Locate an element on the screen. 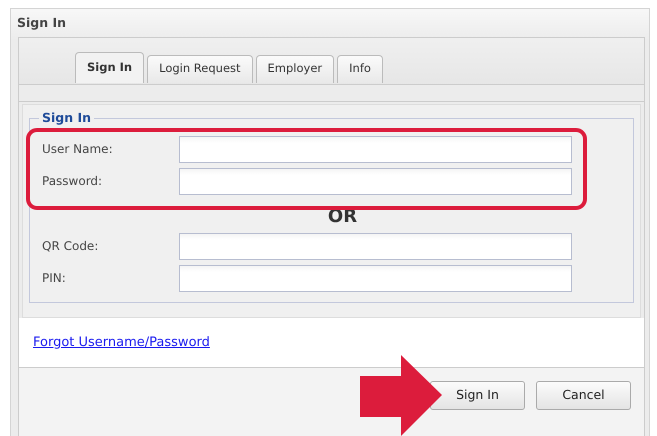 The height and width of the screenshot is (436, 657). field-label: PIN: is located at coordinates (54, 278).